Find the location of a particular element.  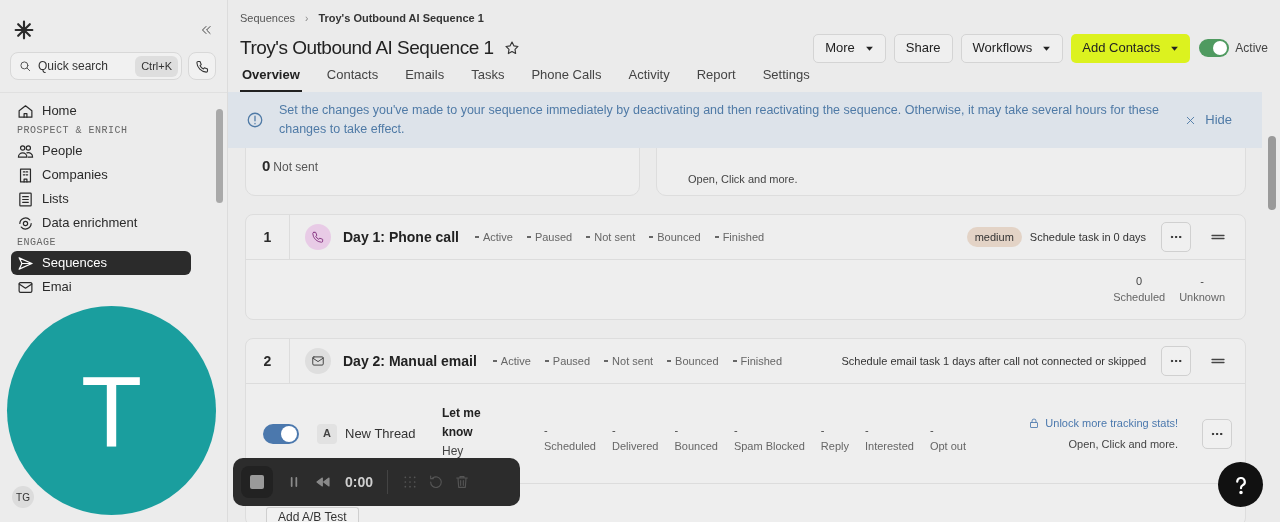

variant-letter: A is located at coordinates (327, 433).